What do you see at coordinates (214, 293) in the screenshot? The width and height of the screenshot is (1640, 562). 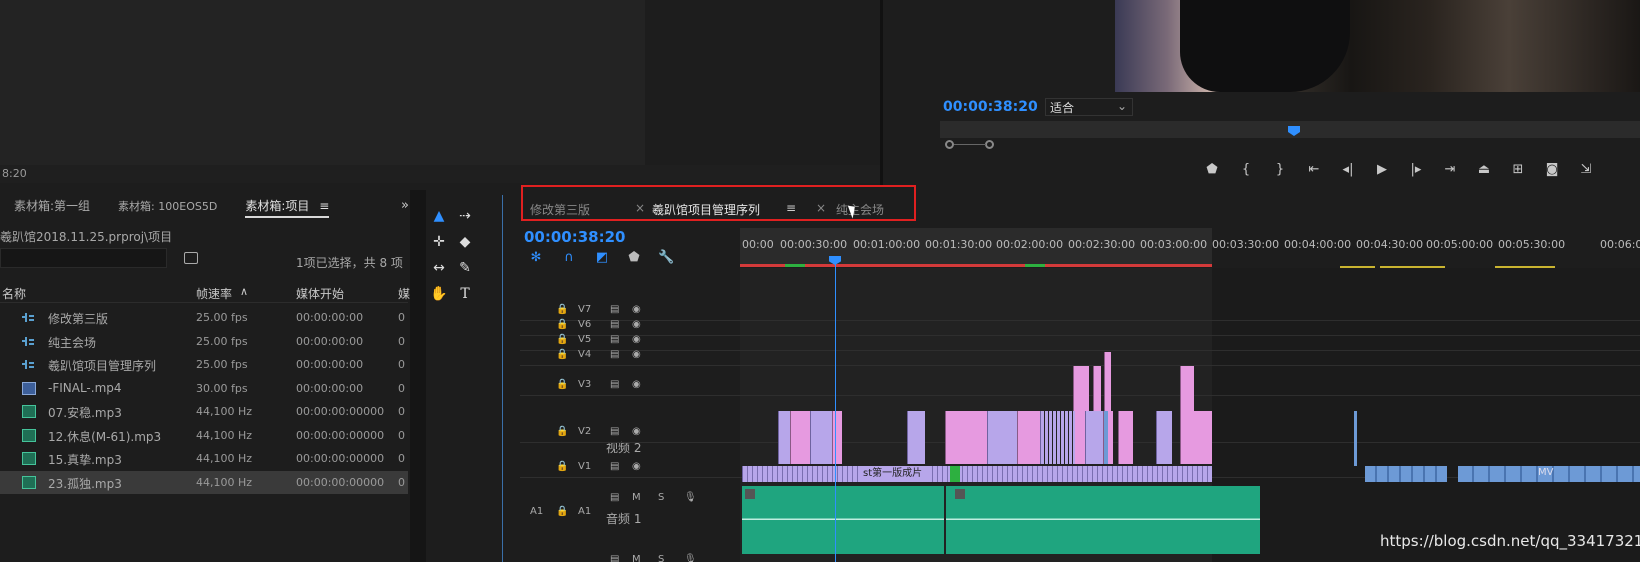 I see `column-frame-rate: 帧速率` at bounding box center [214, 293].